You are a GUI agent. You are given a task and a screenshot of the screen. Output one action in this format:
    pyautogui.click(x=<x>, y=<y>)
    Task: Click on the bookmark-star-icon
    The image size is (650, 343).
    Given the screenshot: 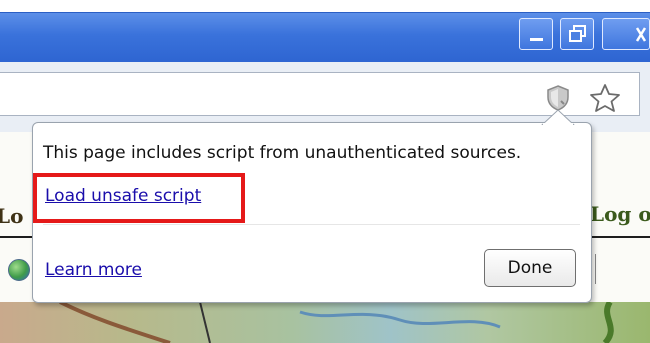 What is the action you would take?
    pyautogui.click(x=605, y=98)
    